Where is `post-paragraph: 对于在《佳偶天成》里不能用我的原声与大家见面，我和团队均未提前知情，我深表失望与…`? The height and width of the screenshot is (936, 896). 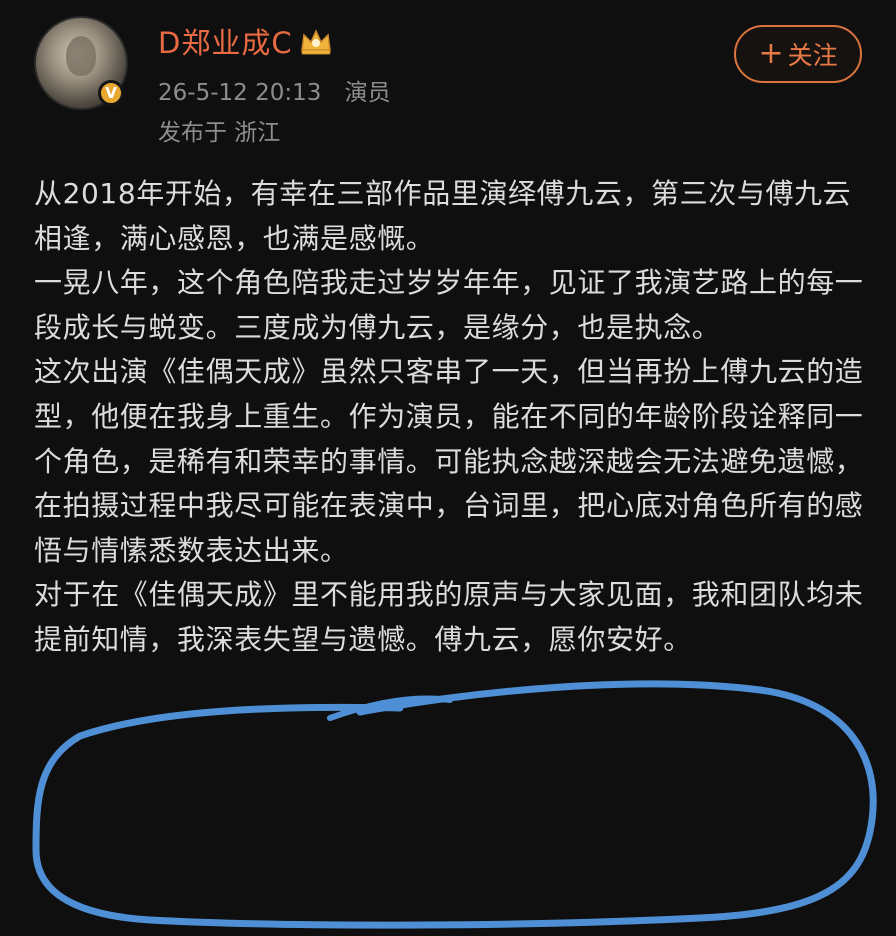
post-paragraph: 对于在《佳偶天成》里不能用我的原声与大家见面，我和团队均未提前知情，我深表失望与… is located at coordinates (449, 617).